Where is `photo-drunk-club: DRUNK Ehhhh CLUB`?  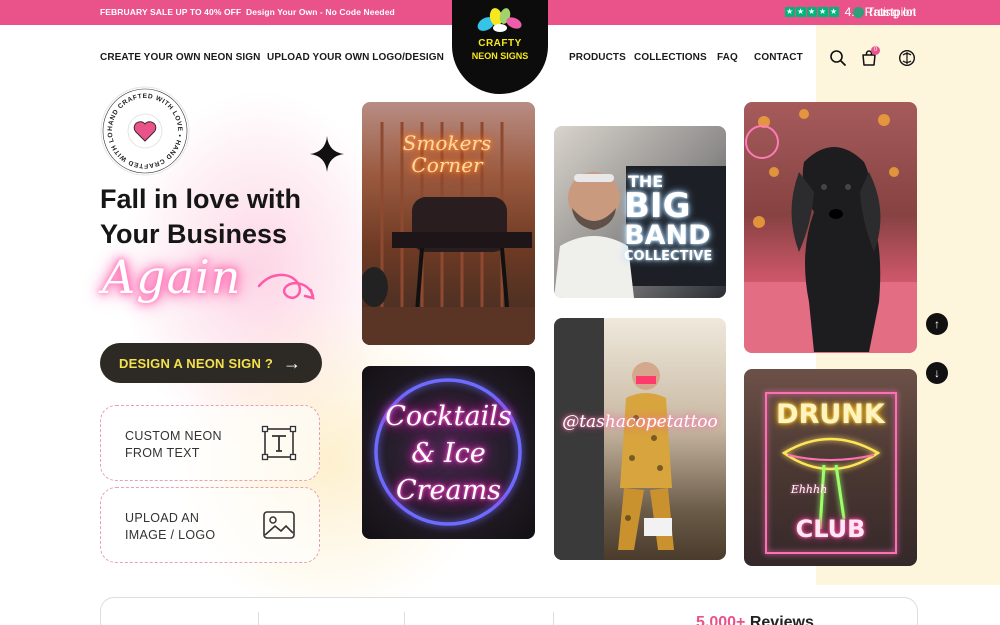
photo-drunk-club: DRUNK Ehhhh CLUB is located at coordinates (830, 467).